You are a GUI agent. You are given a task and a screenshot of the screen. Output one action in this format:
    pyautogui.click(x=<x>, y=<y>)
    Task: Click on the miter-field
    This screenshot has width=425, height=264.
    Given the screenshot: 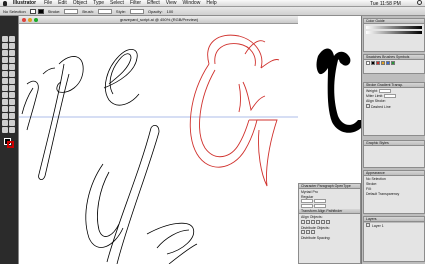 What is the action you would take?
    pyautogui.click(x=390, y=96)
    